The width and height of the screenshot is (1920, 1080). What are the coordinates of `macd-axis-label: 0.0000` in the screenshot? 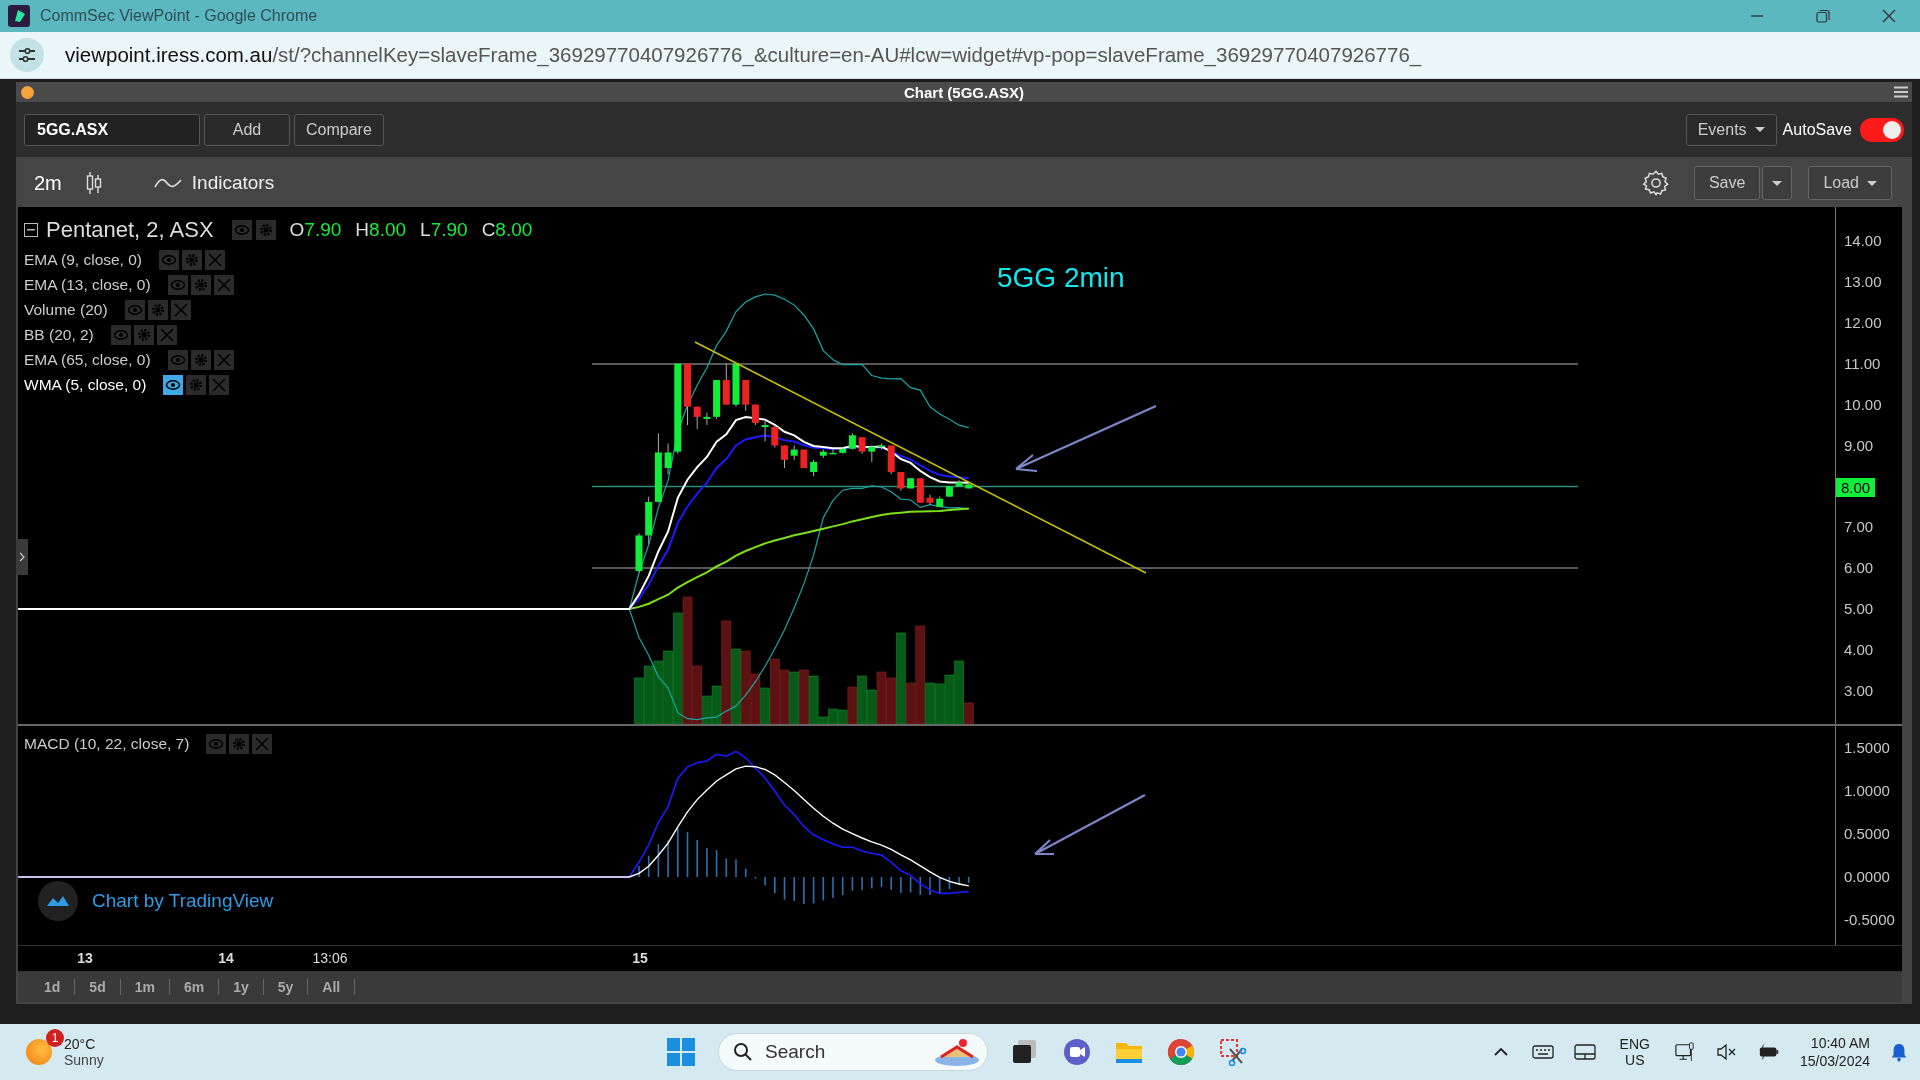 It's located at (1867, 877).